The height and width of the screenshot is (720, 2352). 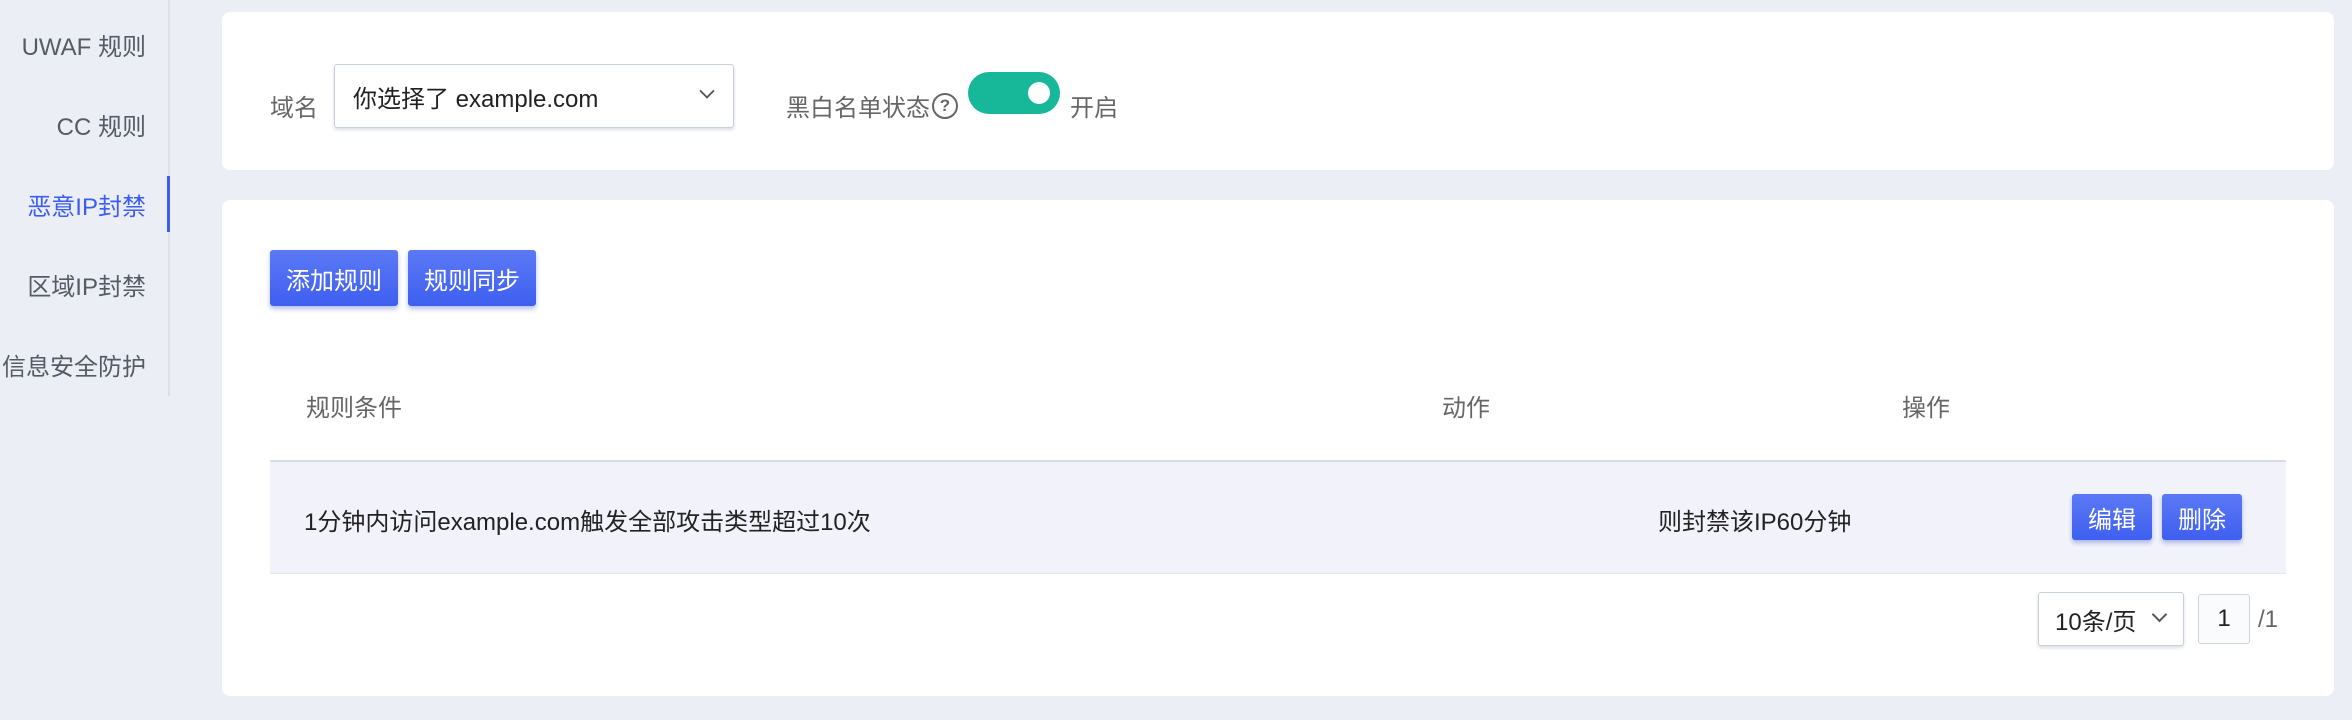 I want to click on rule-condition-cell: 1分钟内访问example.com触发全部攻击类型超过10次, so click(x=587, y=522).